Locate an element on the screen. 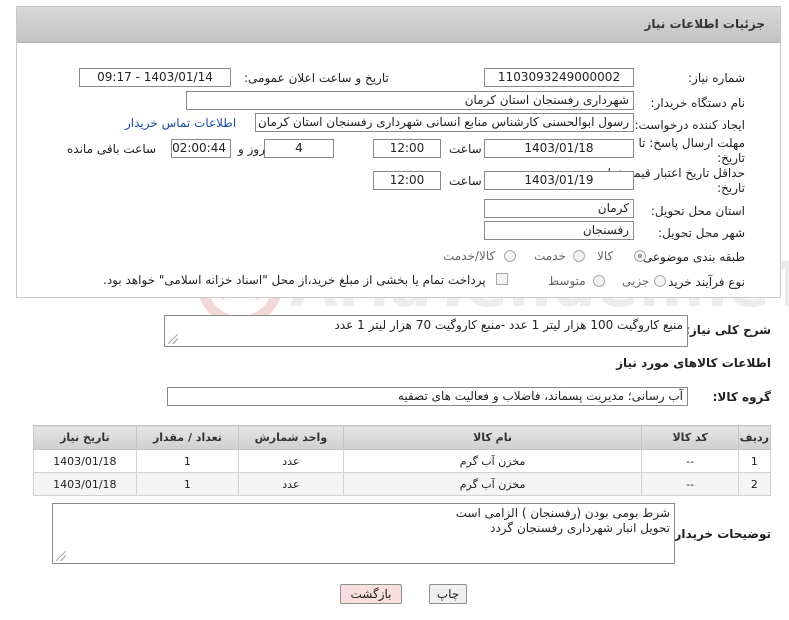  province-field: کرمان is located at coordinates (559, 208).